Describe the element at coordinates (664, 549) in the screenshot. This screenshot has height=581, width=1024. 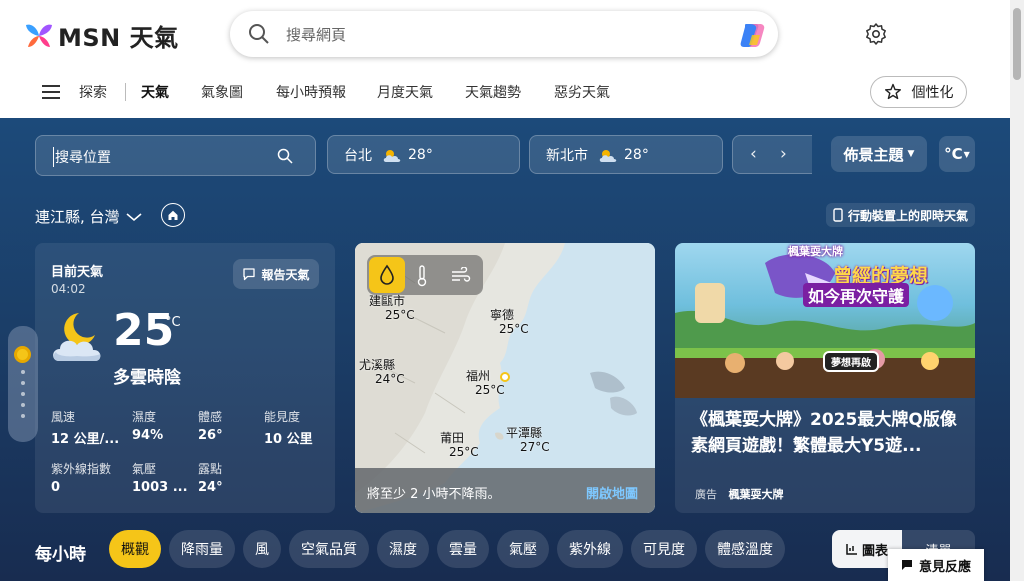
I see `tab-visibility: 可見度` at that location.